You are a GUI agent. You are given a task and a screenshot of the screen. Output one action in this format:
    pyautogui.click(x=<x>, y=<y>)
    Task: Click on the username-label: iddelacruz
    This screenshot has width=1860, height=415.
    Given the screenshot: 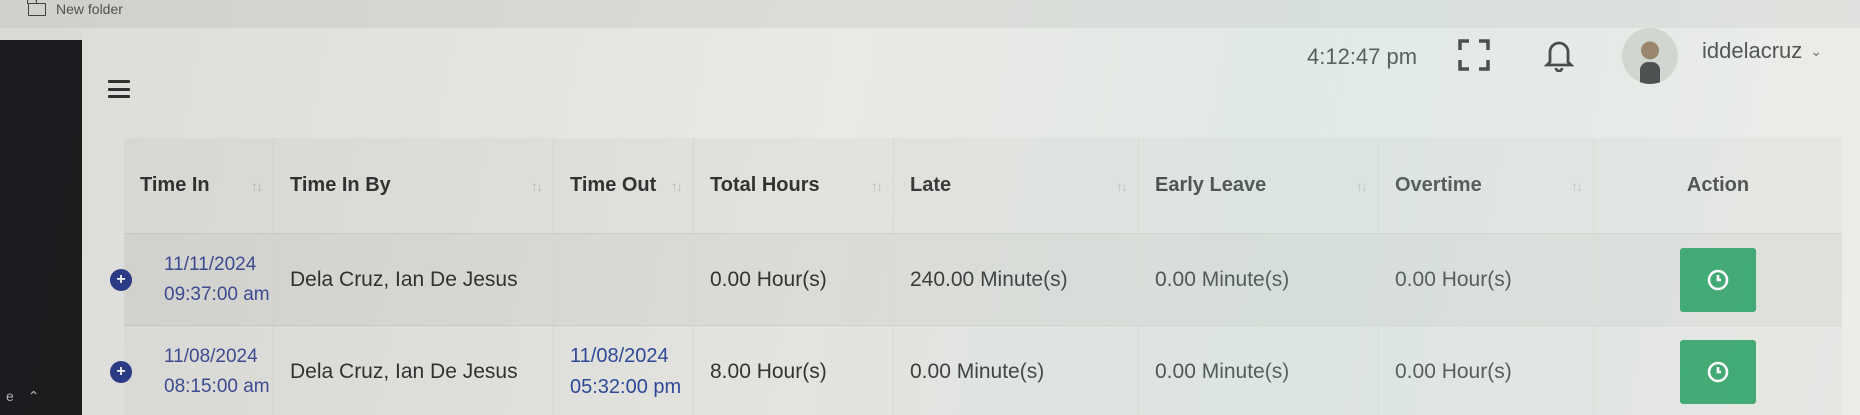 What is the action you would take?
    pyautogui.click(x=1752, y=50)
    